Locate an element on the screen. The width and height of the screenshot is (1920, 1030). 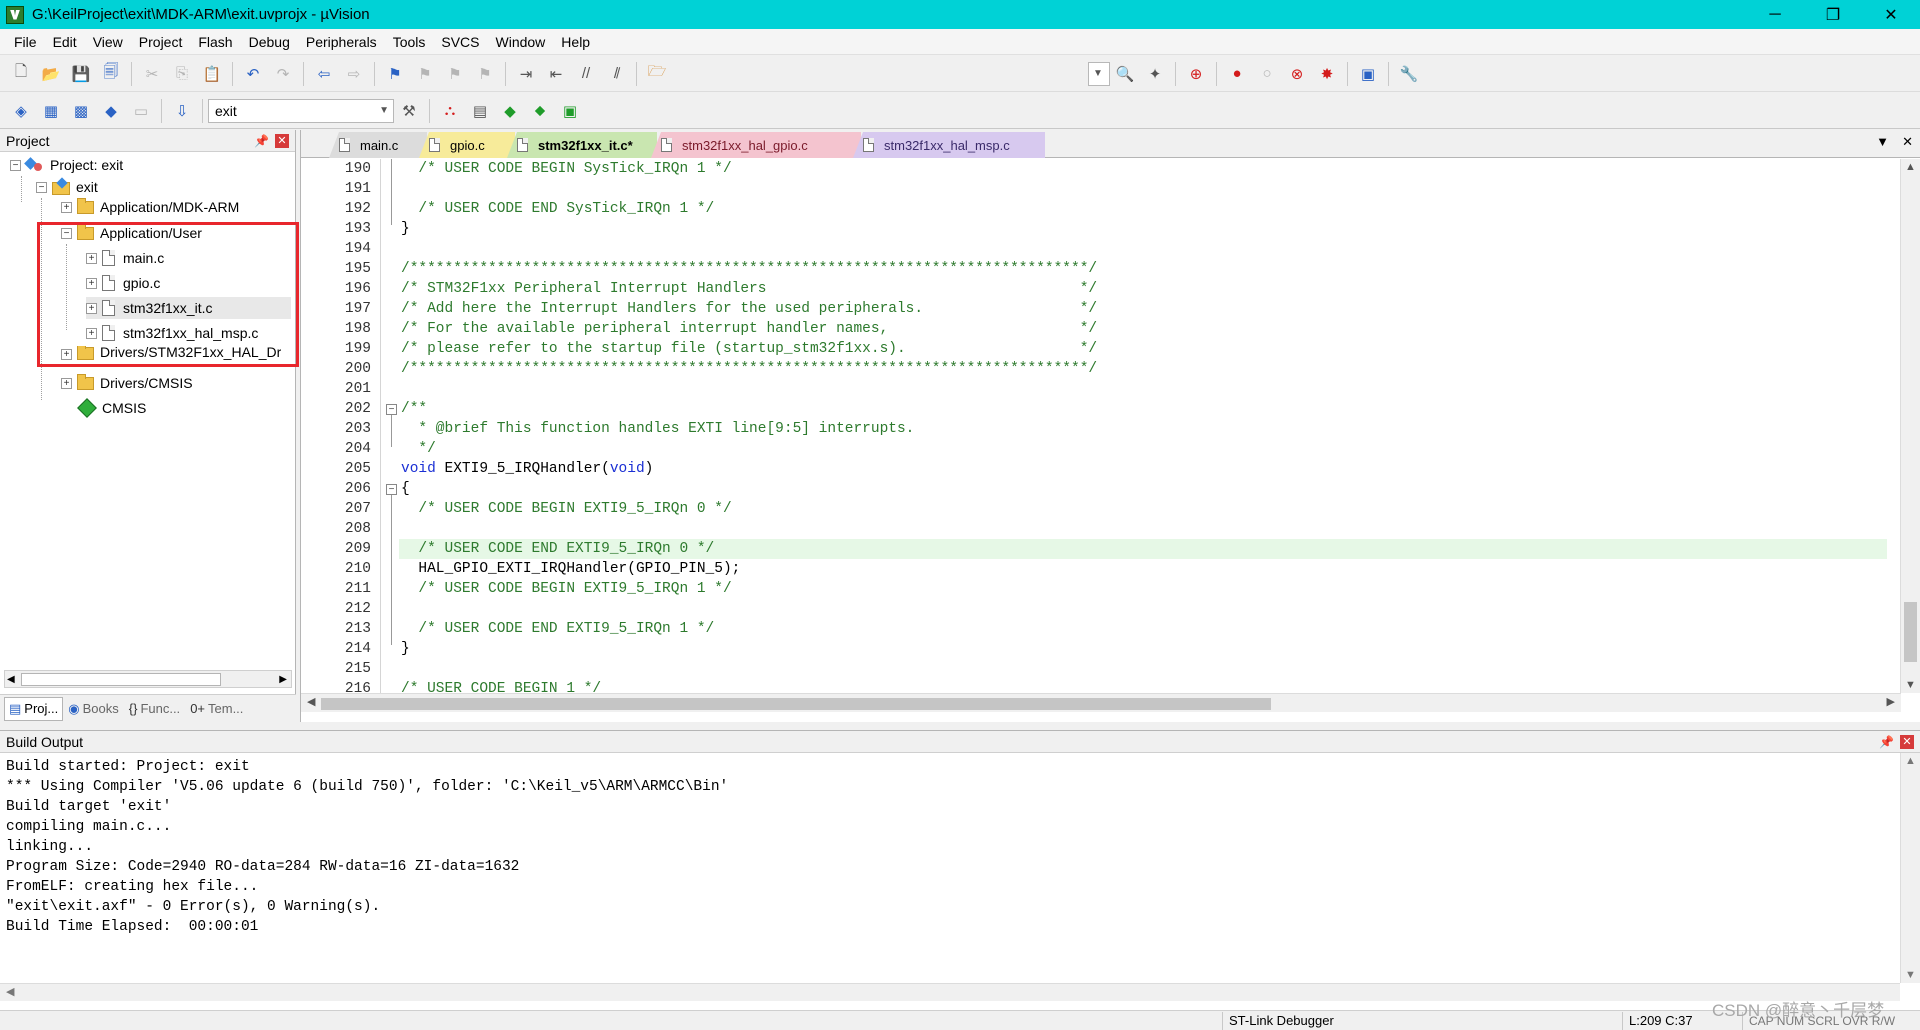
project-horizontal-scrollbar: ◀ ▶ is located at coordinates (148, 679).